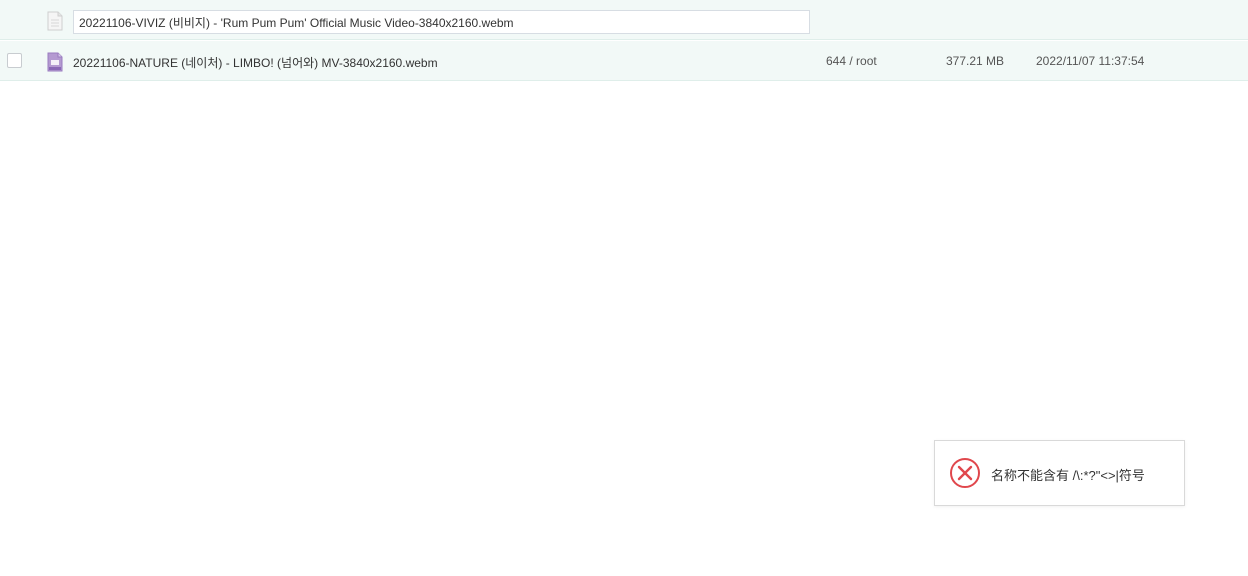  Describe the element at coordinates (55, 62) in the screenshot. I see `video-file-icon` at that location.